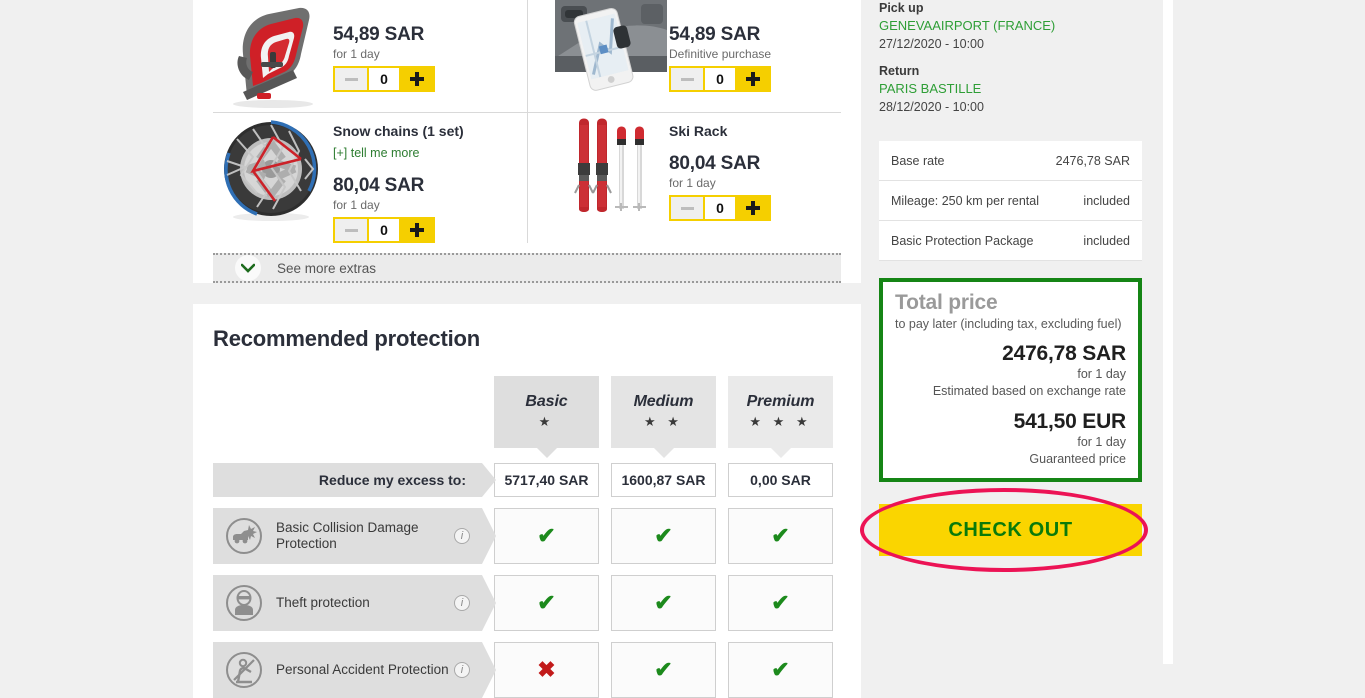 This screenshot has width=1365, height=698. I want to click on extra-item-child-seat: 54,89 SAR for 1 day 0, so click(370, 56).